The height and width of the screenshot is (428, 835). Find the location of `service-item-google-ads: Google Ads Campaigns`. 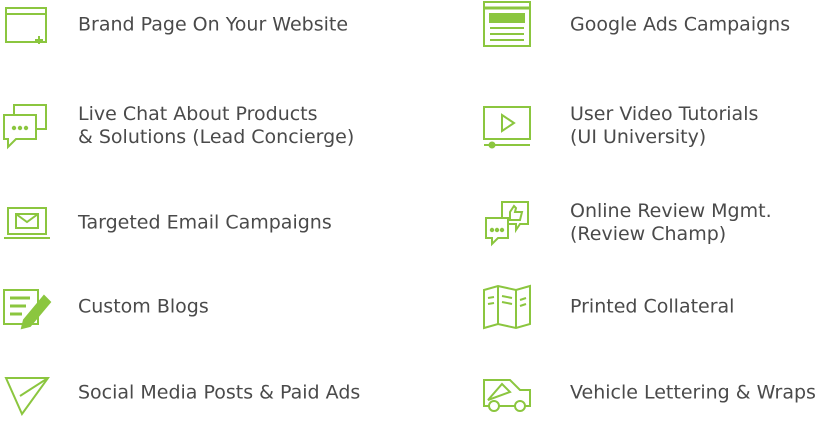

service-item-google-ads: Google Ads Campaigns is located at coordinates (652, 30).